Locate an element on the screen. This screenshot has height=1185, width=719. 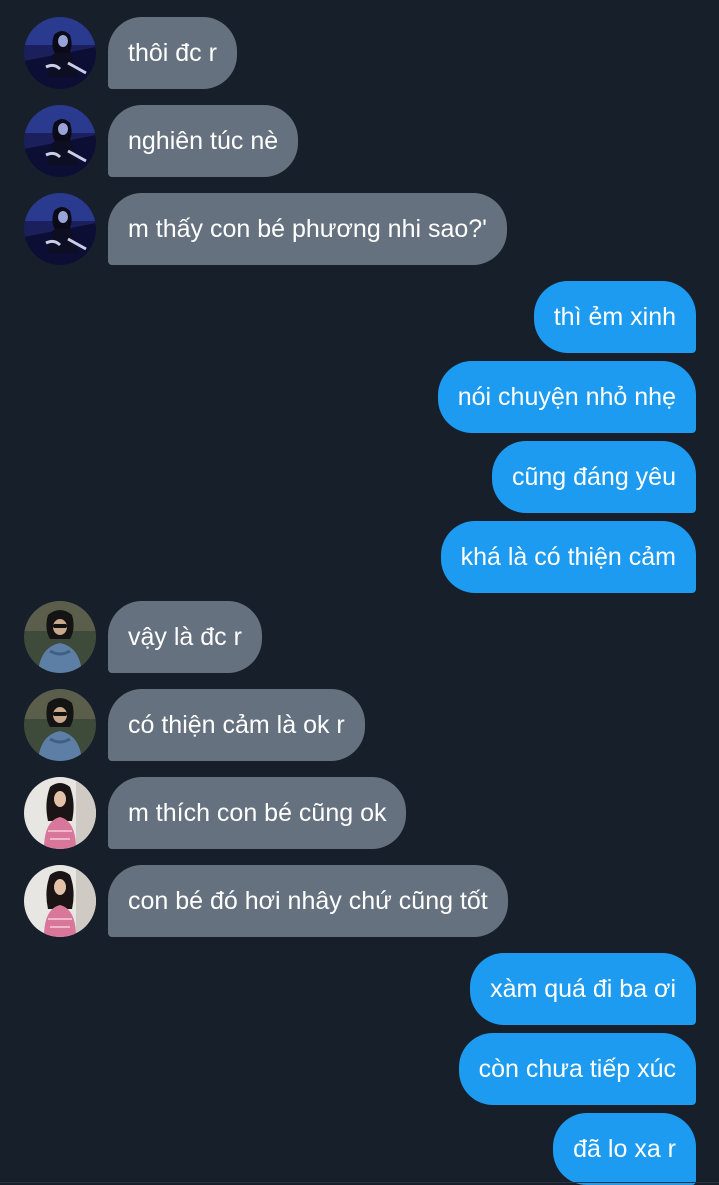
incoming-message: vậy là đc r is located at coordinates (185, 637).